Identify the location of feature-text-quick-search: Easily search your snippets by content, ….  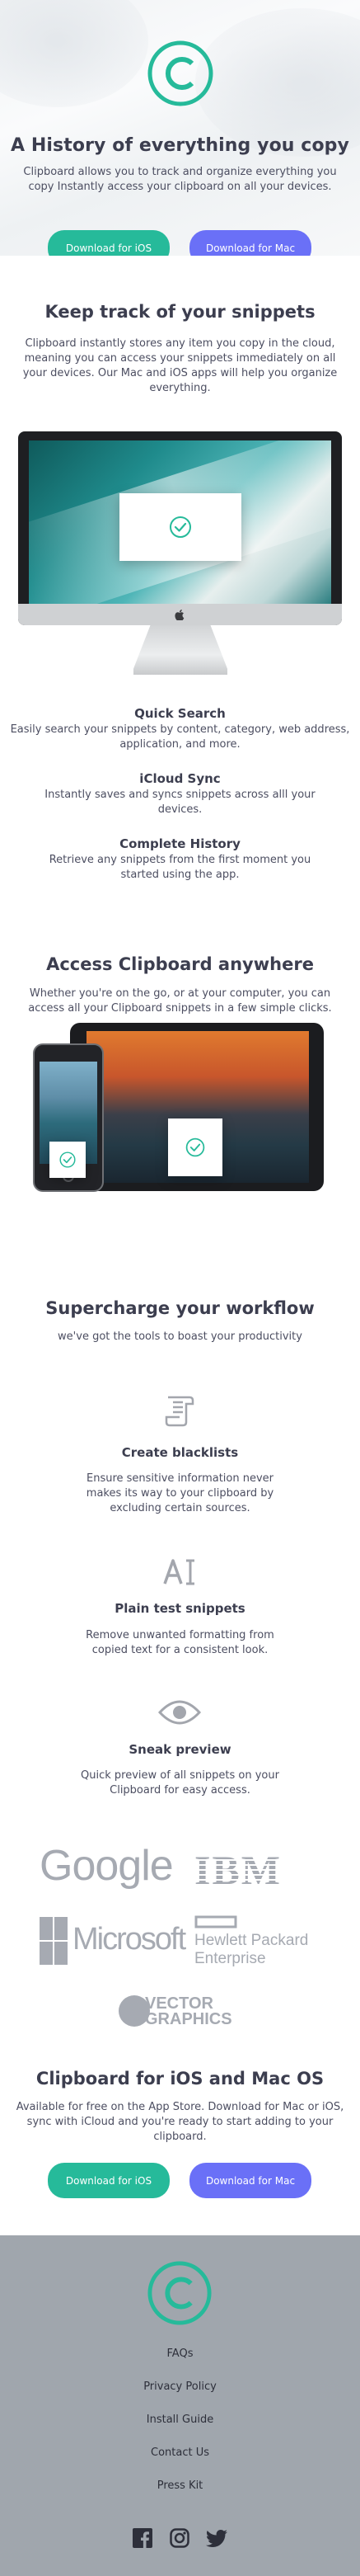
(180, 737).